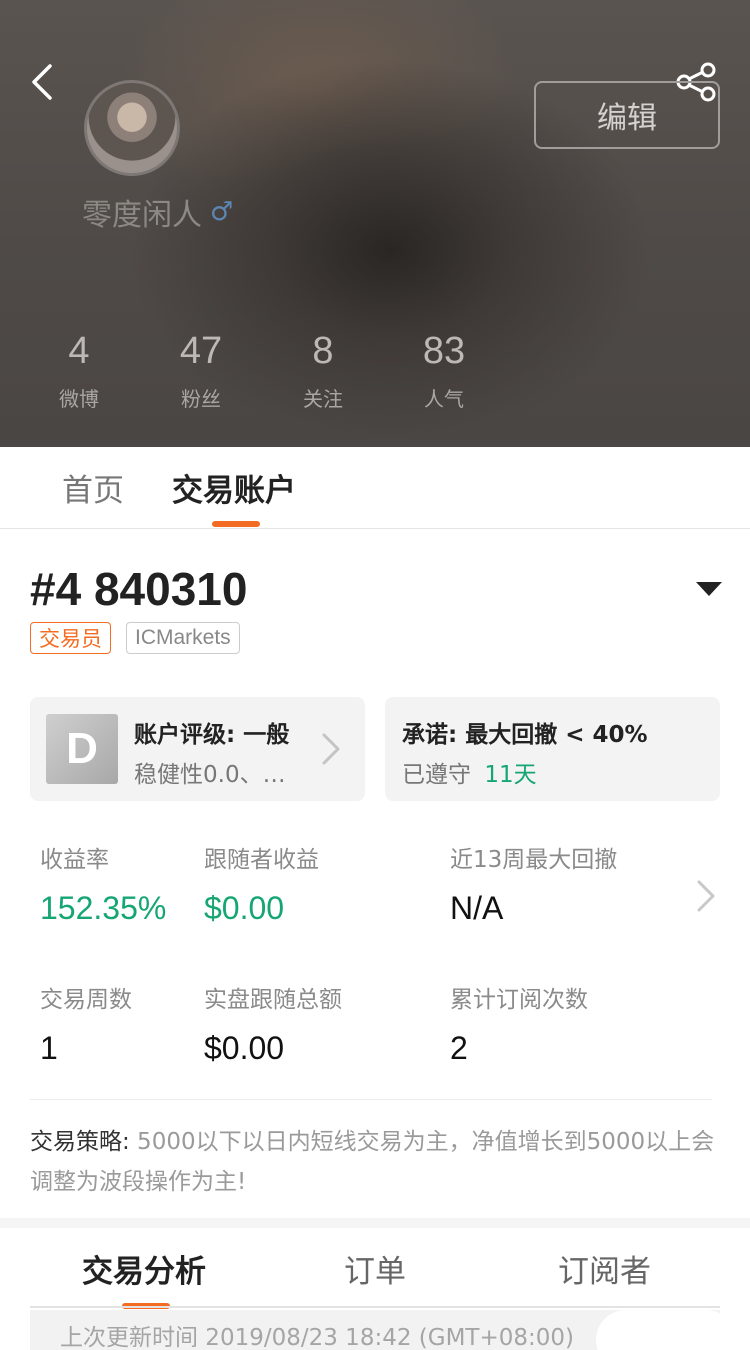  Describe the element at coordinates (132, 128) in the screenshot. I see `avatar` at that location.